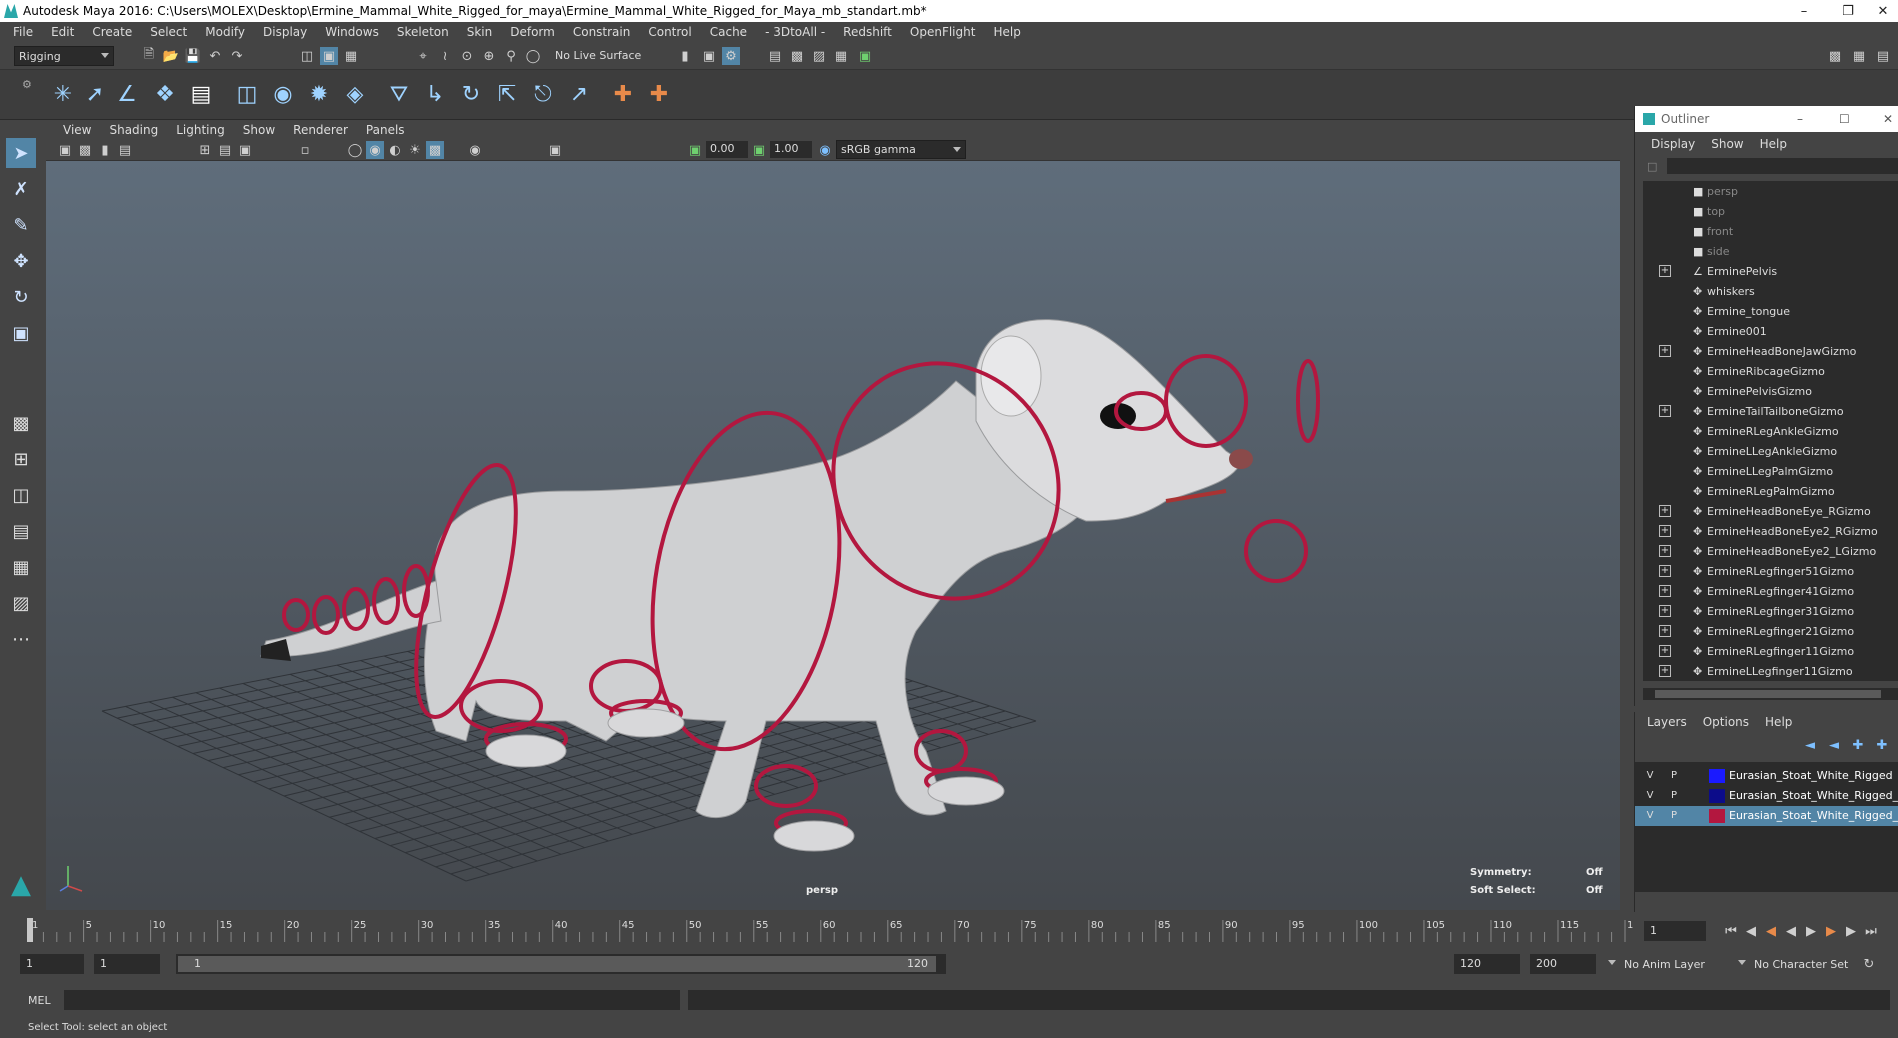 The width and height of the screenshot is (1898, 1038). Describe the element at coordinates (125, 150) in the screenshot. I see `image-plane-icon: ▤` at that location.